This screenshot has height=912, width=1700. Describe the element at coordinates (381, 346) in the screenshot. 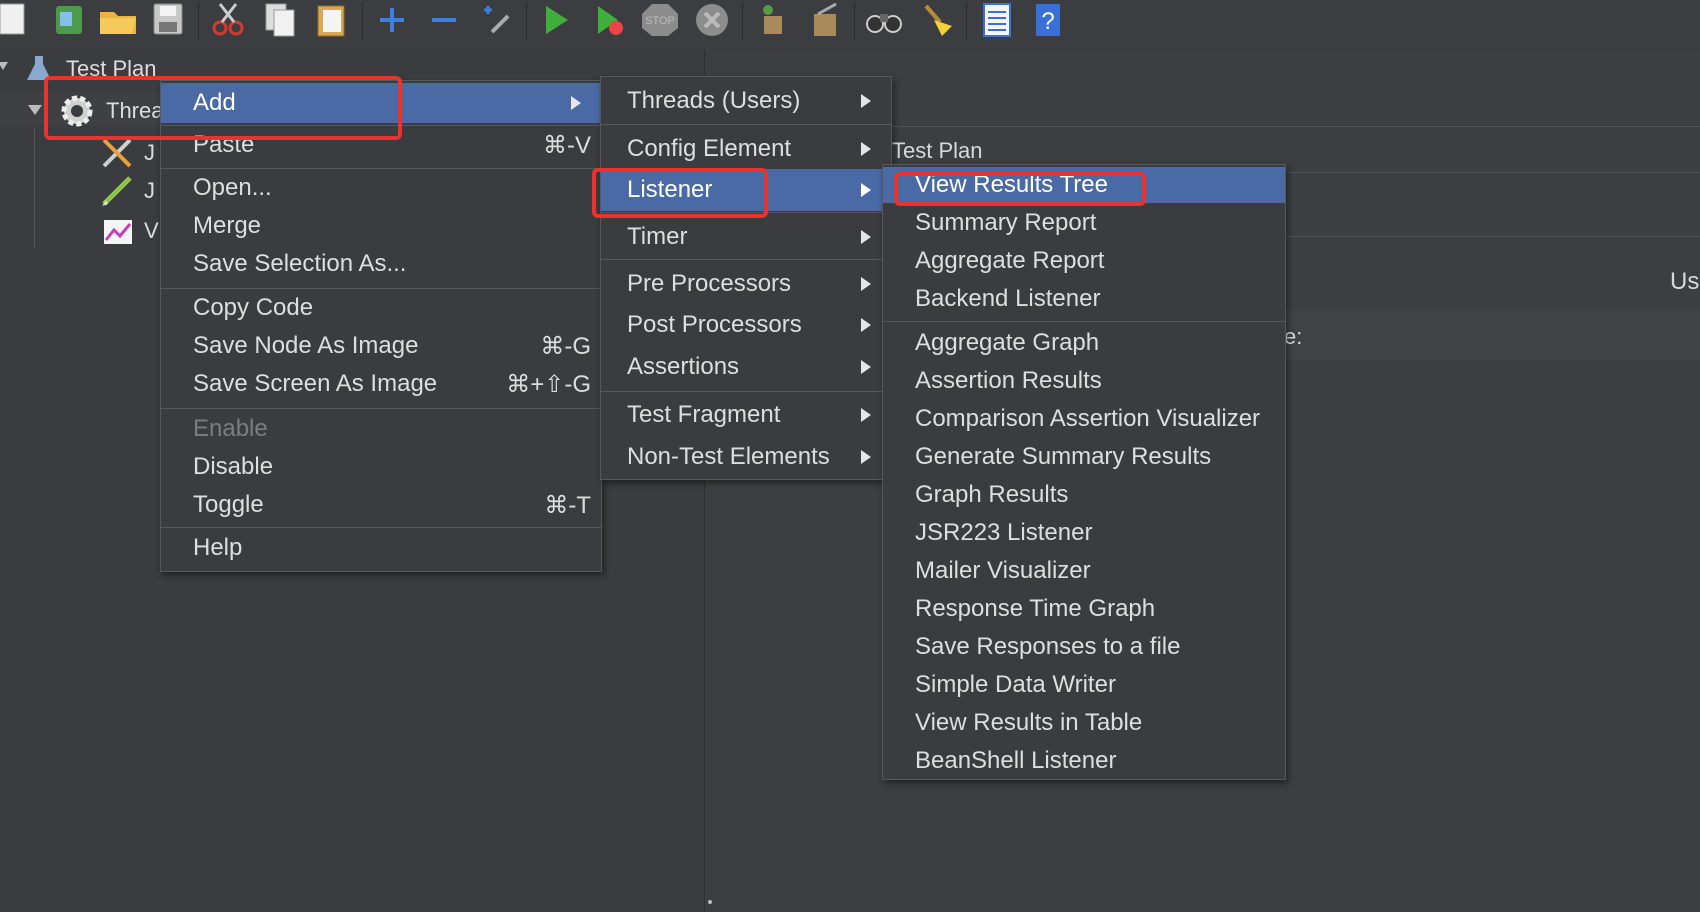

I see `menu-item-save-node-as-image: Save Node As Image ⌘-G` at that location.